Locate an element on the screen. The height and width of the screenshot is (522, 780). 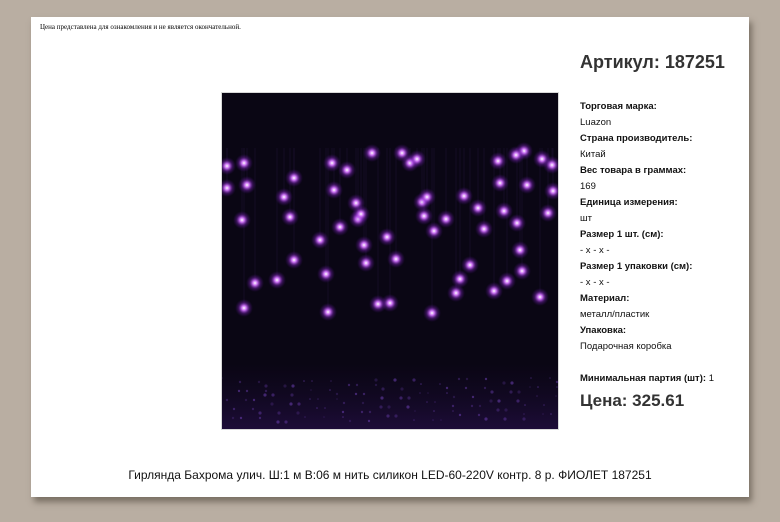
spec-value: шт is located at coordinates (586, 218).